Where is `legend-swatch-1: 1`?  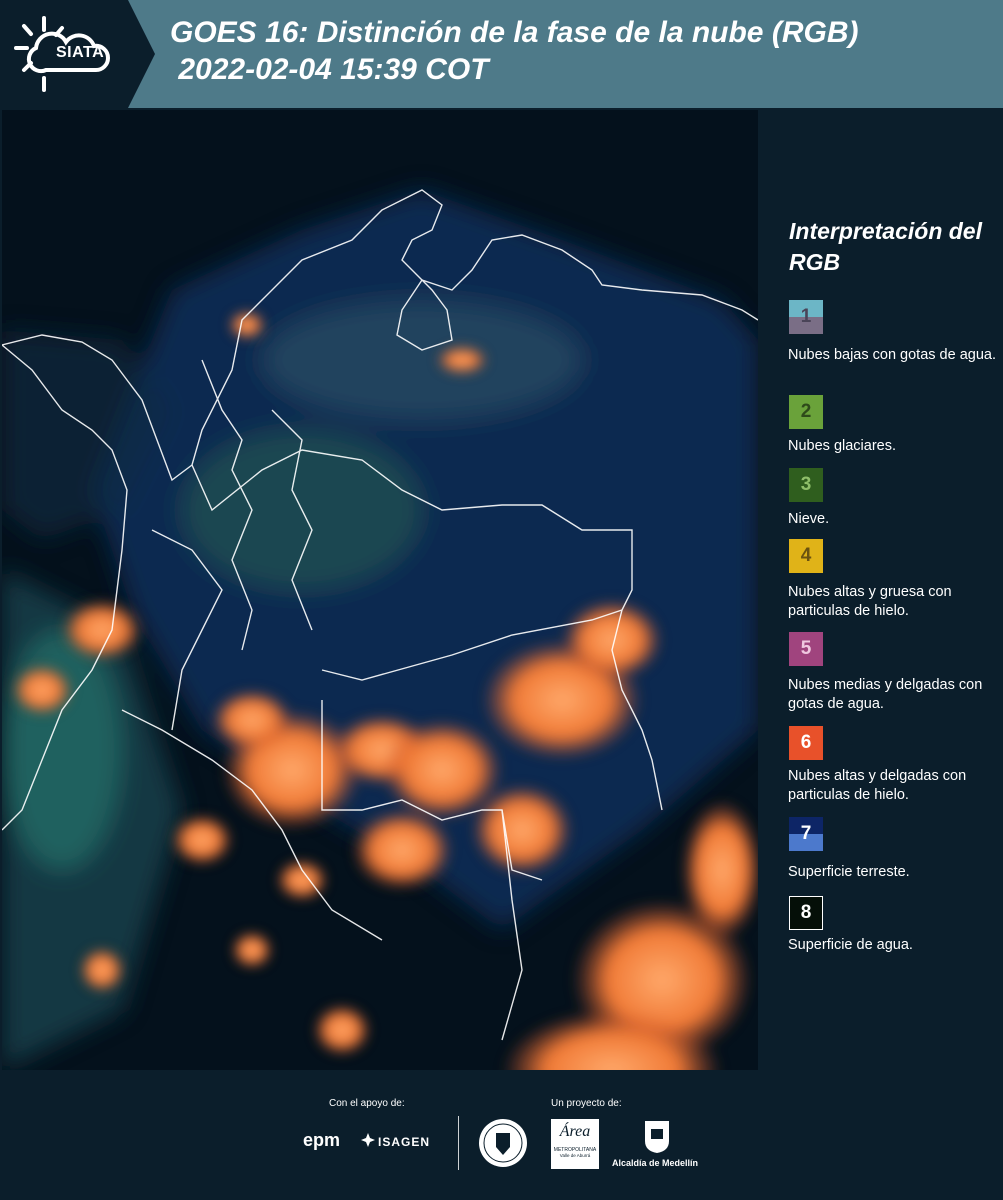
legend-swatch-1: 1 is located at coordinates (806, 317).